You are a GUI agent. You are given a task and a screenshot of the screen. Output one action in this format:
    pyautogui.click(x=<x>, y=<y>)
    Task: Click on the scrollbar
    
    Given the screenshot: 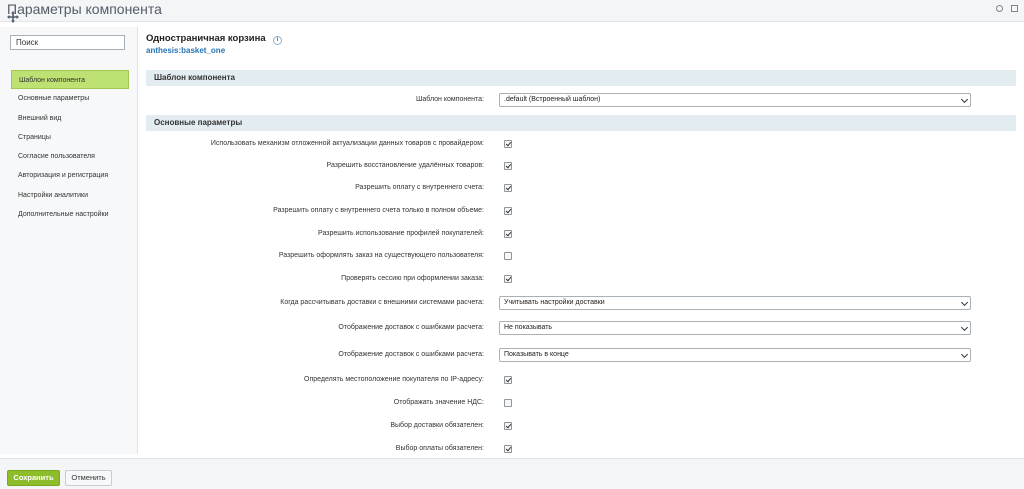 What is the action you would take?
    pyautogui.click(x=1021, y=240)
    